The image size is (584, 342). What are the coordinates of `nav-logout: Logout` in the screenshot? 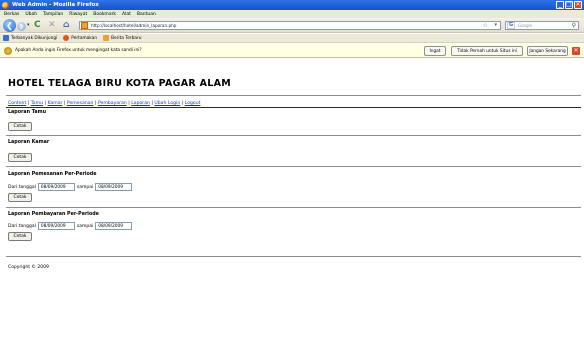 It's located at (193, 103).